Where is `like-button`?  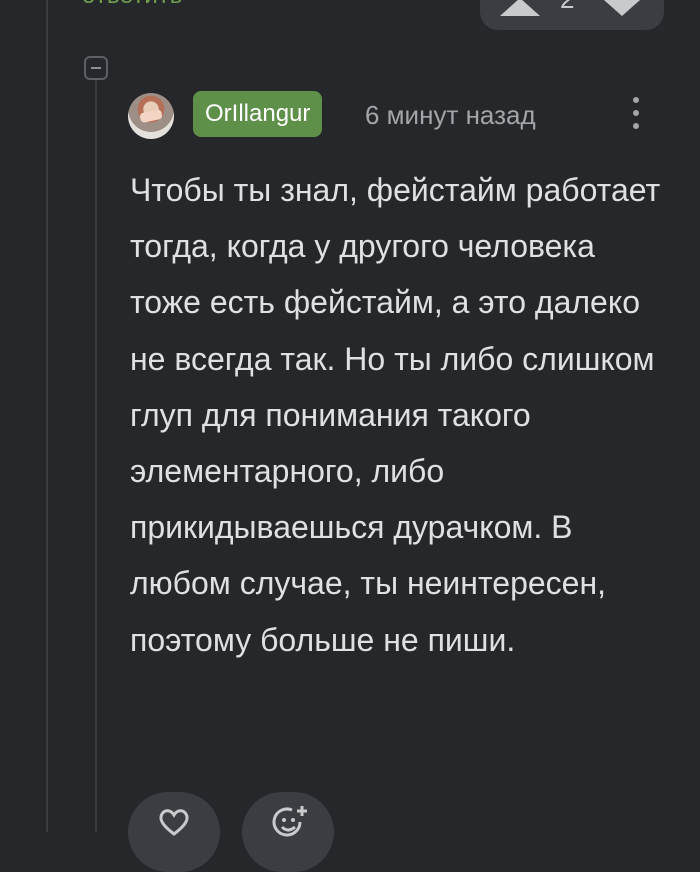 like-button is located at coordinates (174, 832).